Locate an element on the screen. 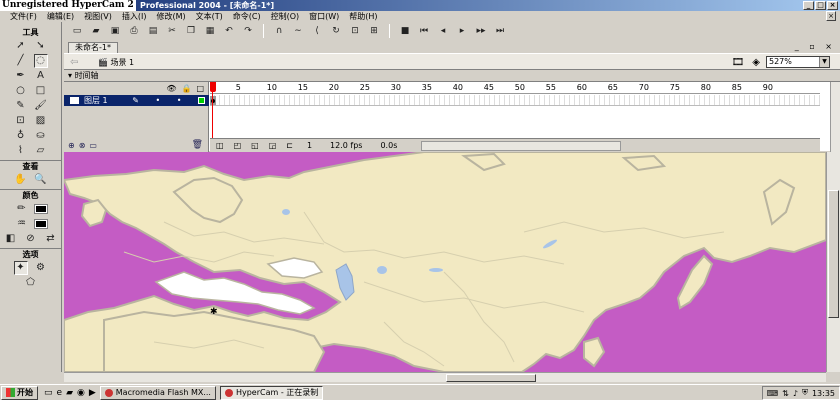 The width and height of the screenshot is (840, 400). oval-tool-icon: ○ is located at coordinates (21, 91).